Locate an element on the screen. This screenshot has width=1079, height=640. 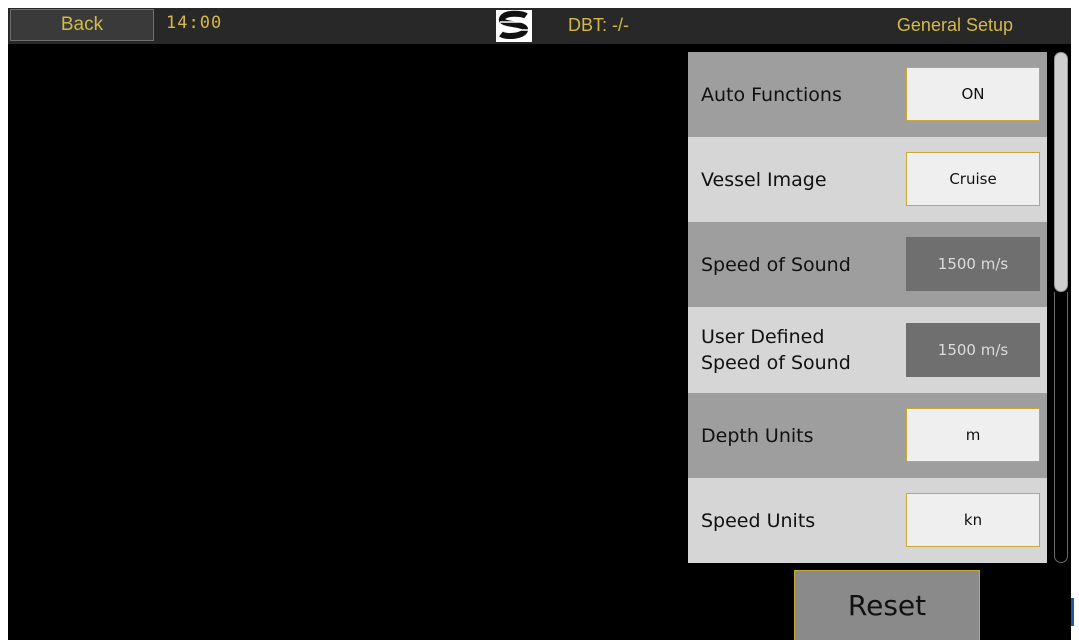
setting-label: User Defined Speed of Sound is located at coordinates (776, 350).